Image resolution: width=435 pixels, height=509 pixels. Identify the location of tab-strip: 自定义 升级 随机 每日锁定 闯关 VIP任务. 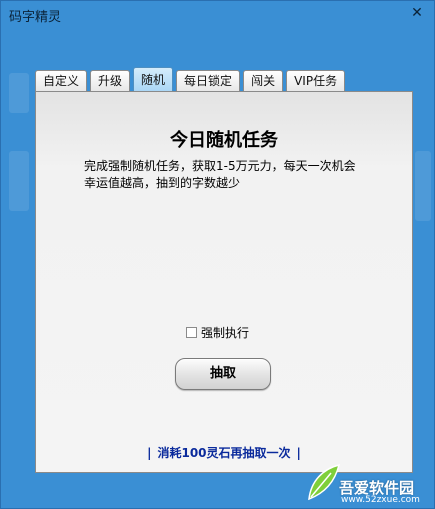
(191, 79).